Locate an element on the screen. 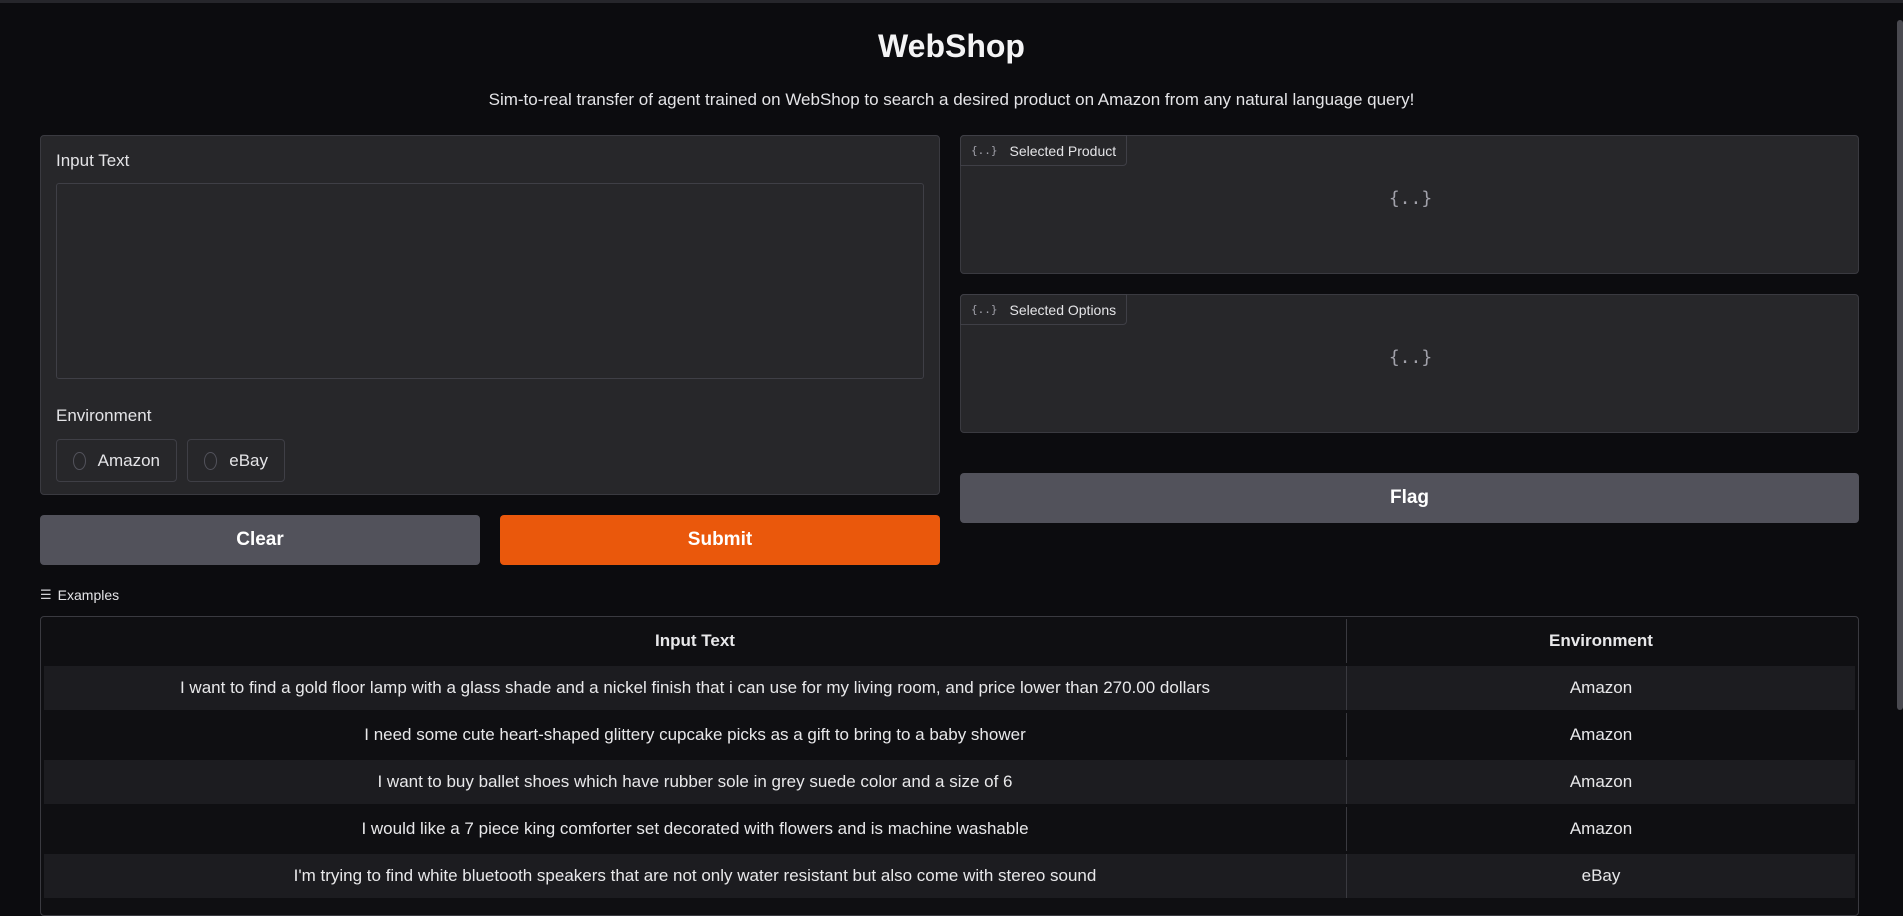  table-header-row: Input Text Environment is located at coordinates (949, 641).